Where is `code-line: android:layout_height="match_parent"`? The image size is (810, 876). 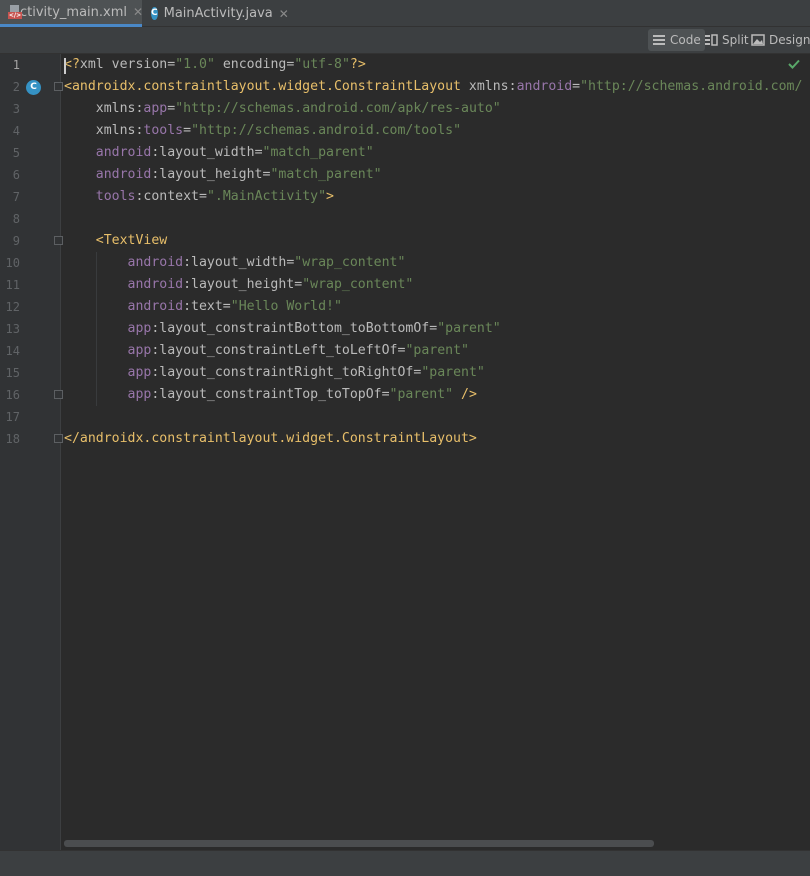
code-line: android:layout_height="match_parent" is located at coordinates (223, 175).